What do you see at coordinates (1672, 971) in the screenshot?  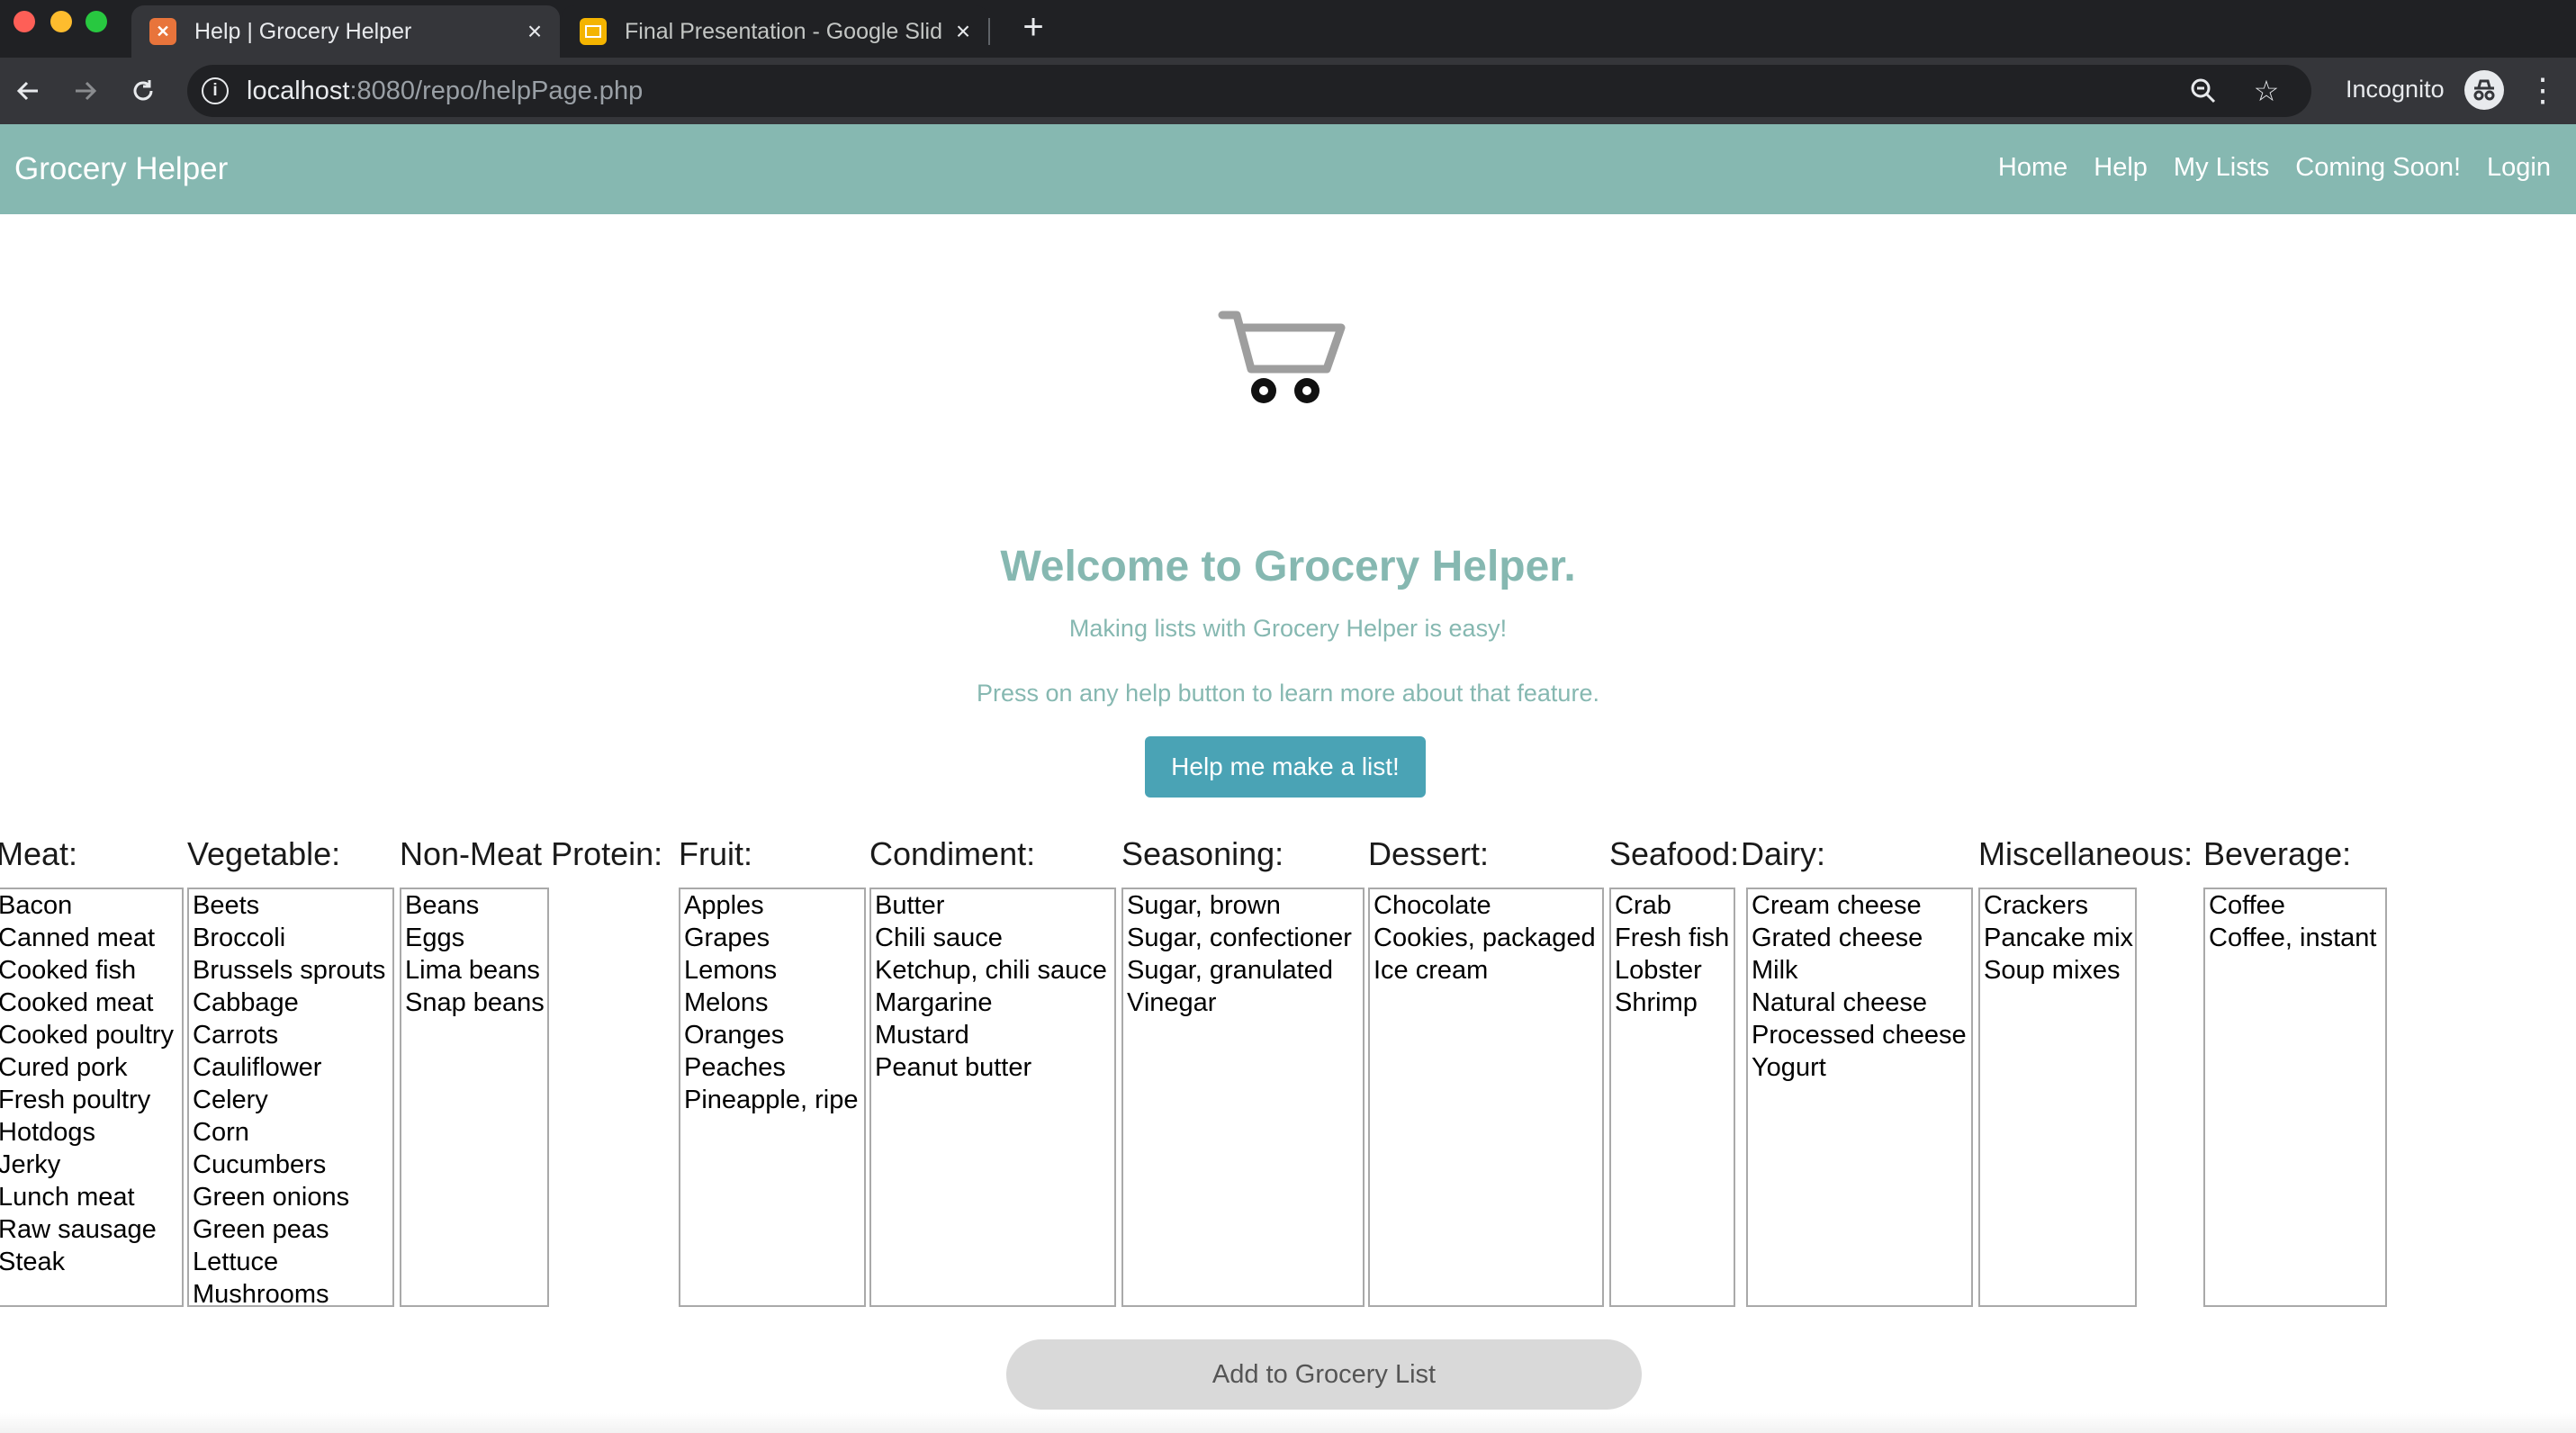 I see `category-option: Lobster` at bounding box center [1672, 971].